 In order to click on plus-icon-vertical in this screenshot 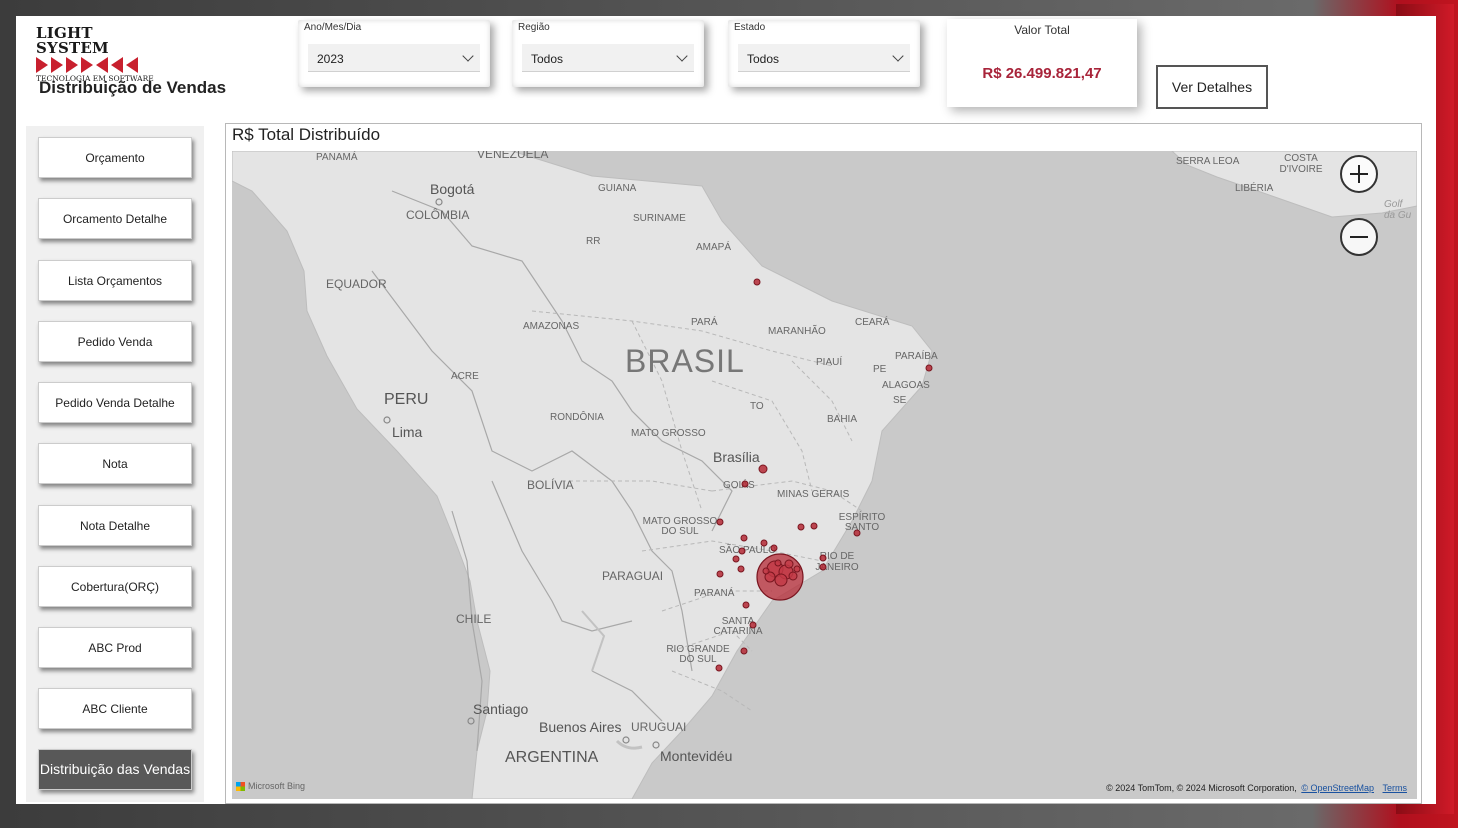, I will do `click(1359, 174)`.